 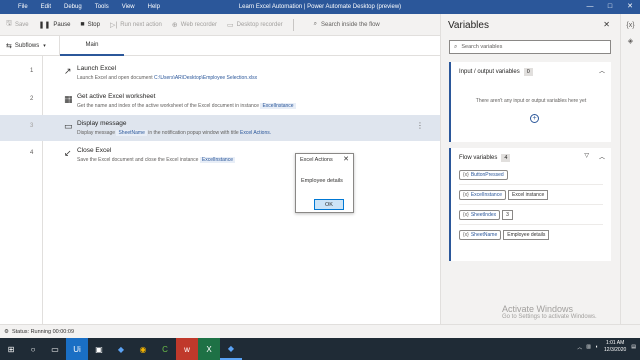 What do you see at coordinates (630, 41) in the screenshot?
I see `layers-icon: ◈` at bounding box center [630, 41].